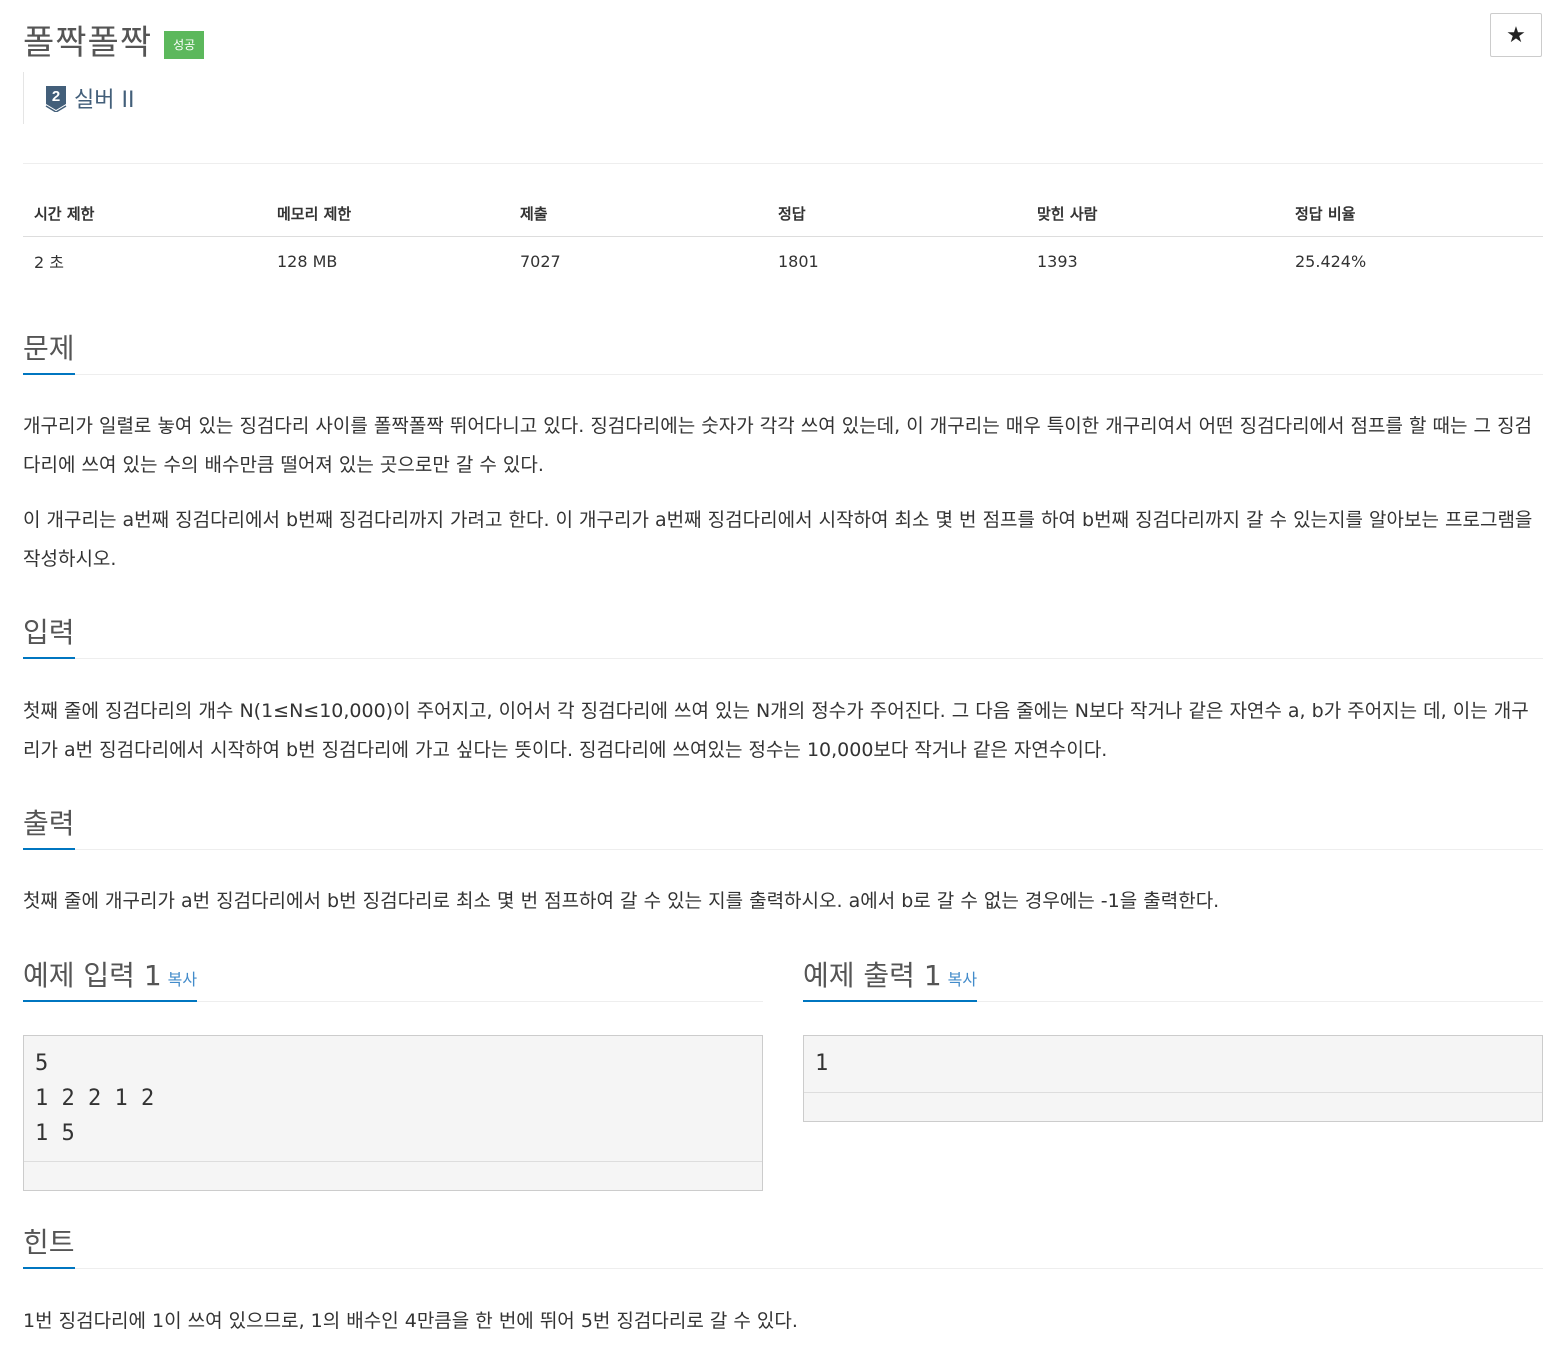 The height and width of the screenshot is (1348, 1558). I want to click on output-heading: 출력, so click(49, 827).